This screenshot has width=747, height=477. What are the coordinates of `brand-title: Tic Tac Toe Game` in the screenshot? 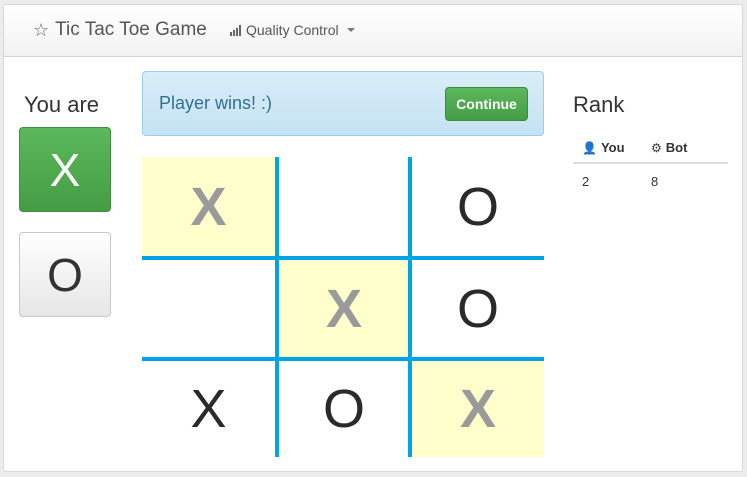 It's located at (131, 29).